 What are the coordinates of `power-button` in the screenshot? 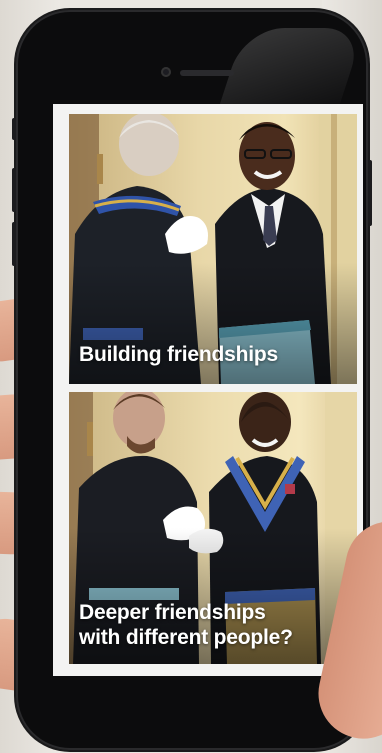 It's located at (370, 193).